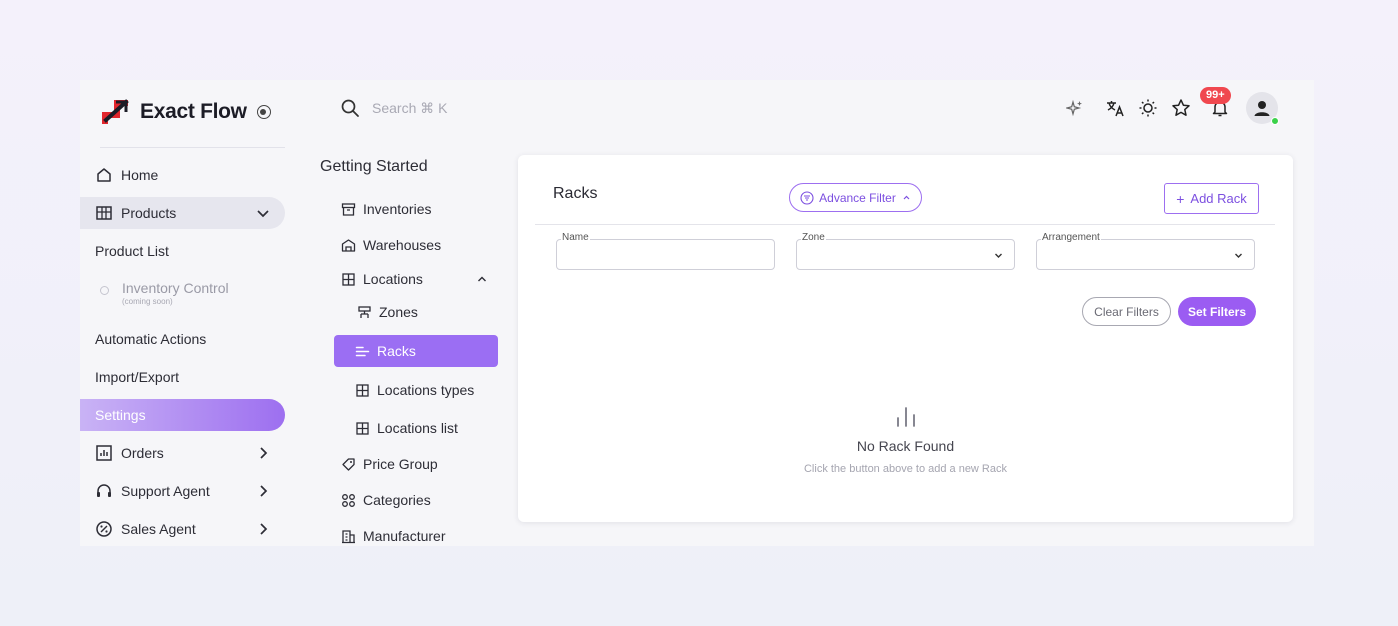 The width and height of the screenshot is (1398, 626). What do you see at coordinates (416, 351) in the screenshot?
I see `subnav-item-racks: Racks` at bounding box center [416, 351].